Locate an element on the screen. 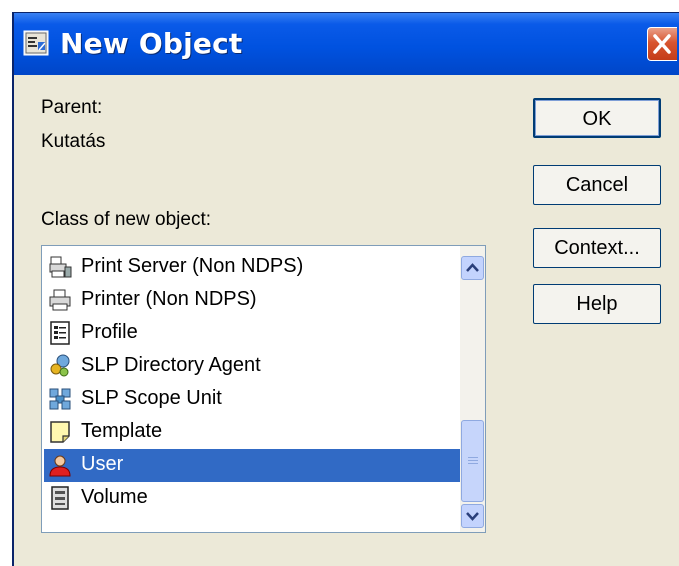 The image size is (679, 566). list-item-printer: Printer (Non NDPS) is located at coordinates (252, 300).